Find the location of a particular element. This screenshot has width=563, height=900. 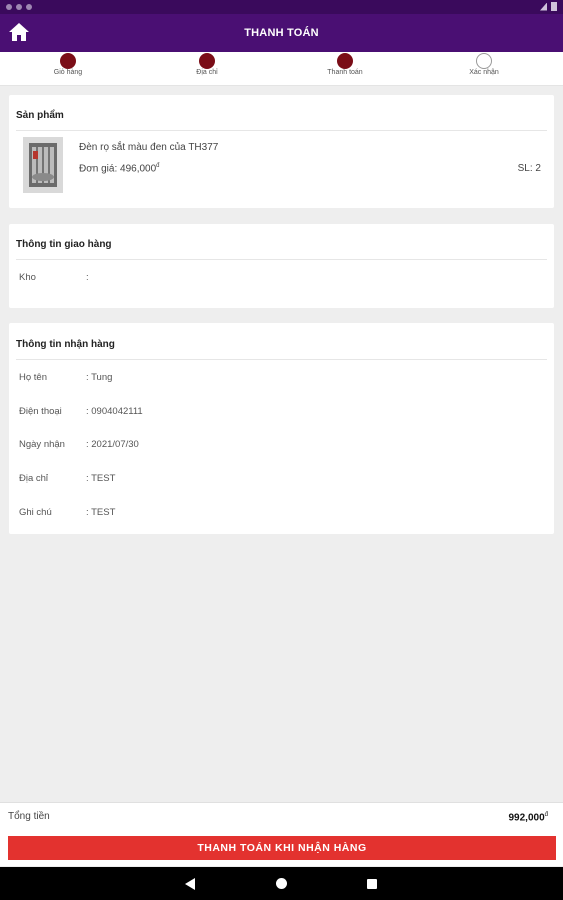

receiver-info-title: Thông tin nhận hàng is located at coordinates (65, 344).